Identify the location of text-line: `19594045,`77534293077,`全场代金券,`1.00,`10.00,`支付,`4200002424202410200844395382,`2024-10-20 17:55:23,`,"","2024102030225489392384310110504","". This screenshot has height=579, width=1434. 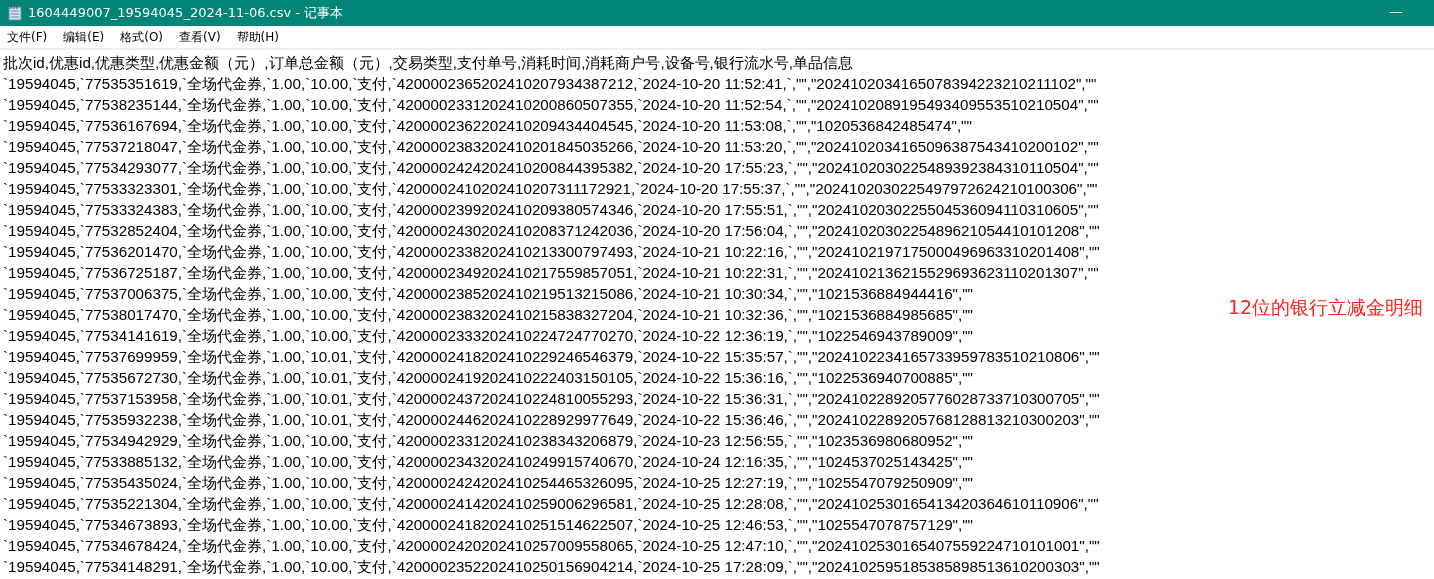
(551, 168).